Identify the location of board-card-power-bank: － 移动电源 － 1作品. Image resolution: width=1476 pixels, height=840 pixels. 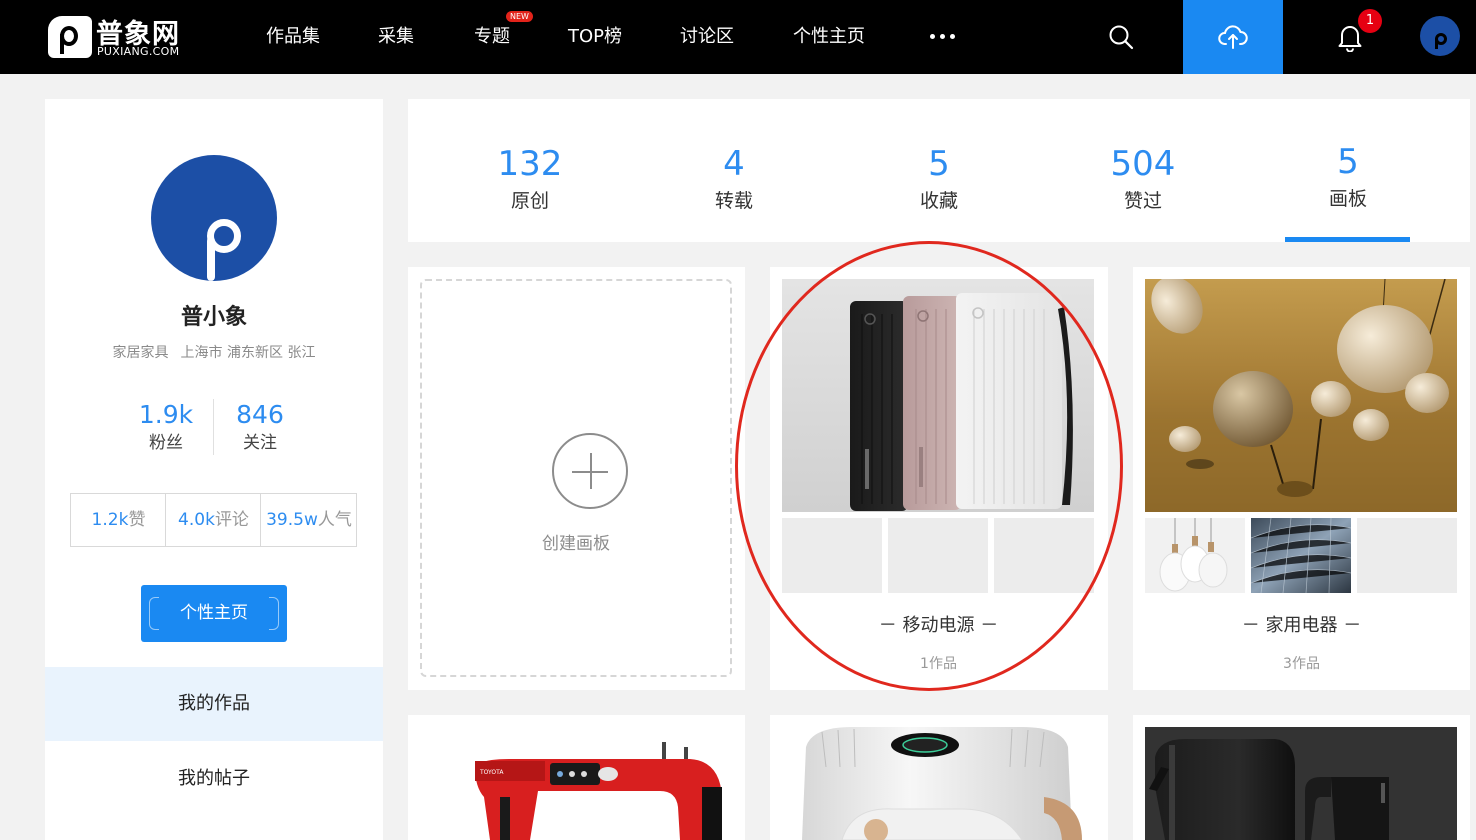
(939, 478).